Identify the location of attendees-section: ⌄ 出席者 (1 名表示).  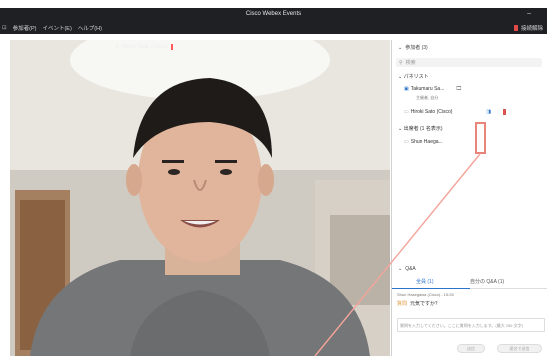
(420, 128).